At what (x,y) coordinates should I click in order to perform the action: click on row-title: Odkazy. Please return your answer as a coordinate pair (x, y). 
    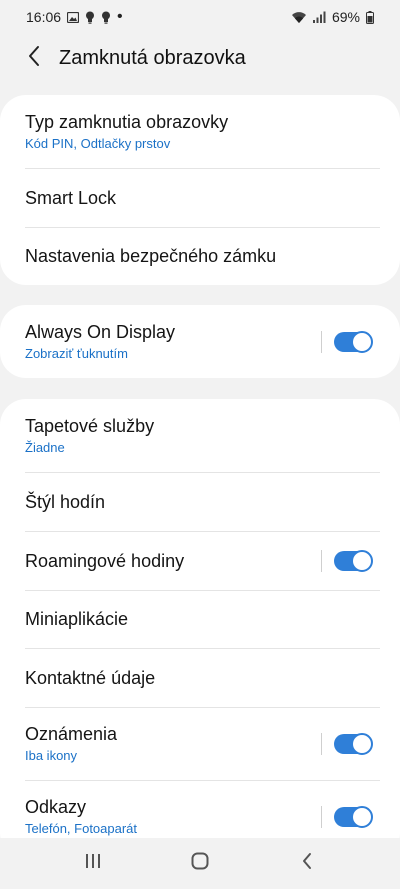
    Looking at the image, I should click on (56, 806).